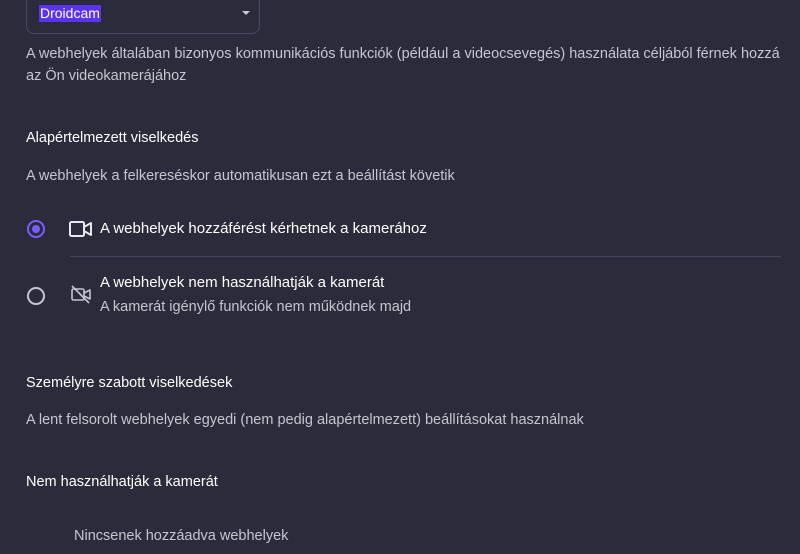 Image resolution: width=800 pixels, height=554 pixels. Describe the element at coordinates (246, 13) in the screenshot. I see `chevron-down-icon` at that location.